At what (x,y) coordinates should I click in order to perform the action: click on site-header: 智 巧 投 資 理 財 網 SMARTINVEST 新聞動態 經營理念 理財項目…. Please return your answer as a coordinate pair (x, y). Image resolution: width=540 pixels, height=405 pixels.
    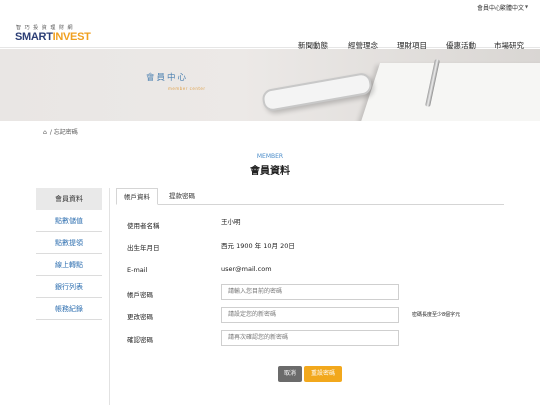
    Looking at the image, I should click on (270, 32).